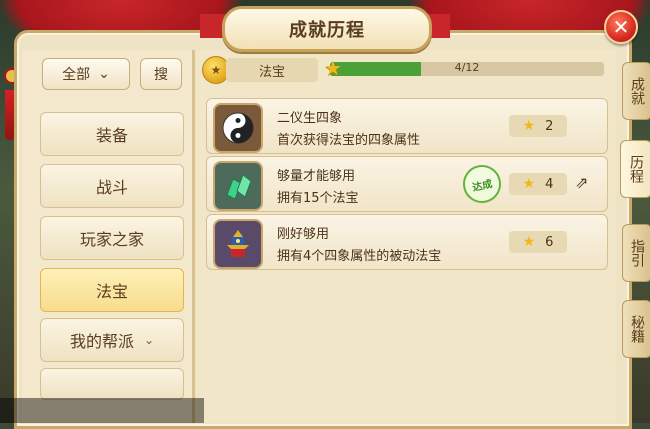 This screenshot has height=429, width=650. What do you see at coordinates (549, 184) in the screenshot?
I see `reward-value: 4` at bounding box center [549, 184].